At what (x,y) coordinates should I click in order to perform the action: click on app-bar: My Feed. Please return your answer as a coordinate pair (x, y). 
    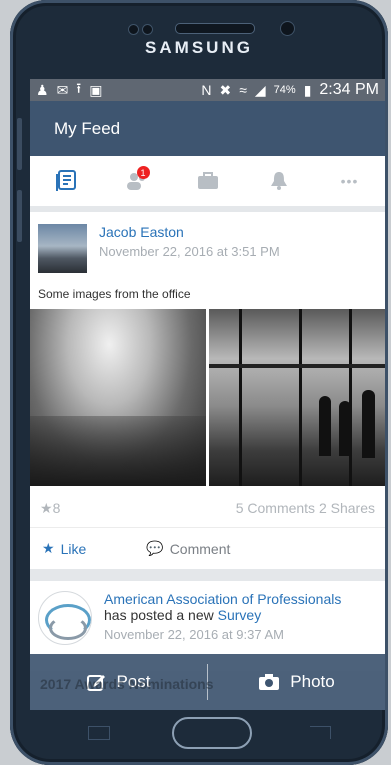
    Looking at the image, I should click on (207, 128).